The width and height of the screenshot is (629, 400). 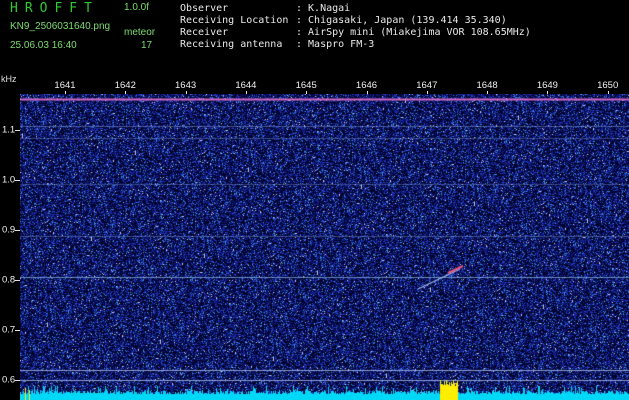 What do you see at coordinates (9, 180) in the screenshot?
I see `y-tick-label: 1.0` at bounding box center [9, 180].